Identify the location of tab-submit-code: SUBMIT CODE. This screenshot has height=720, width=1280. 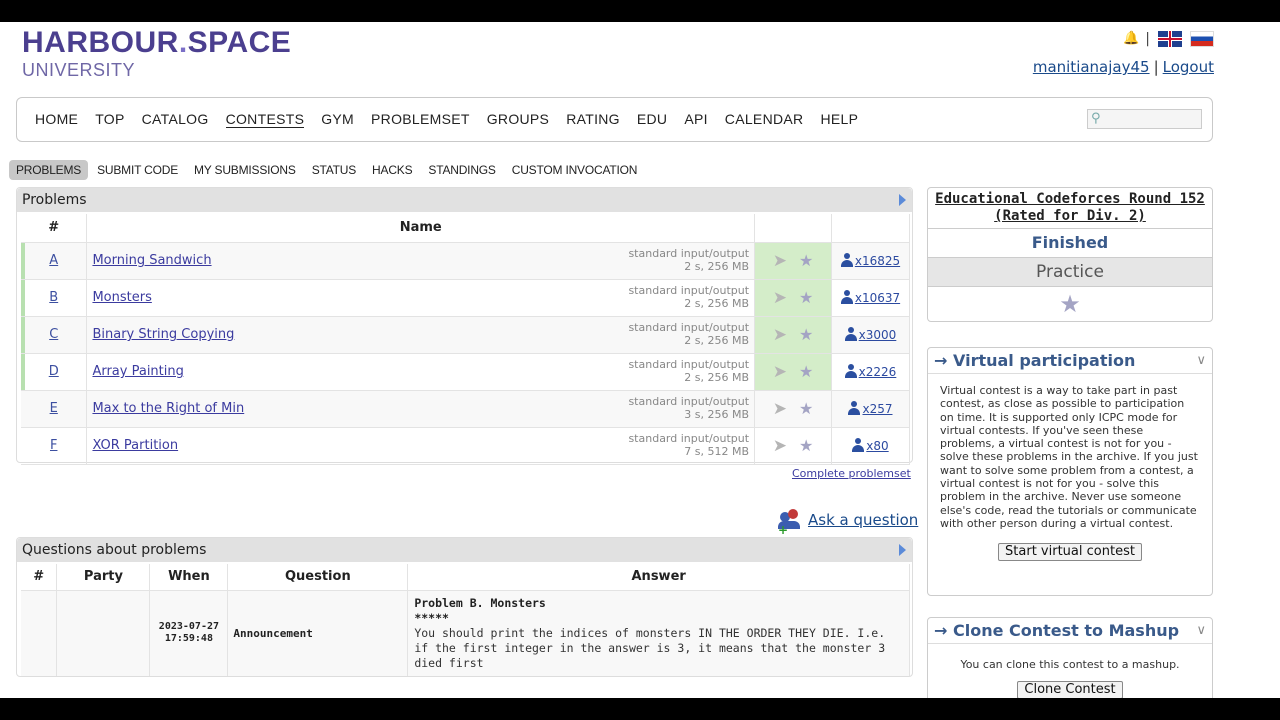
(137, 170).